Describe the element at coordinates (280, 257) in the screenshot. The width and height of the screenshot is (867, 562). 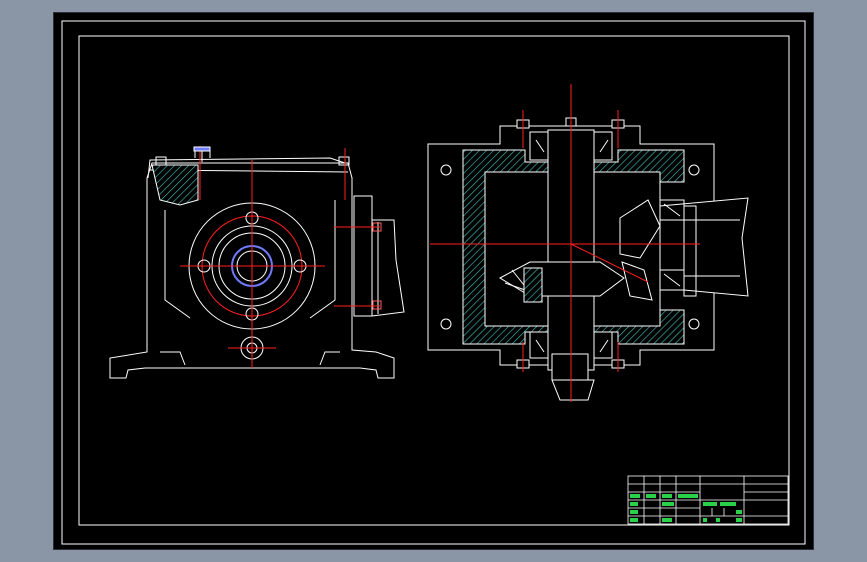
I see `side-view-centerlines` at that location.